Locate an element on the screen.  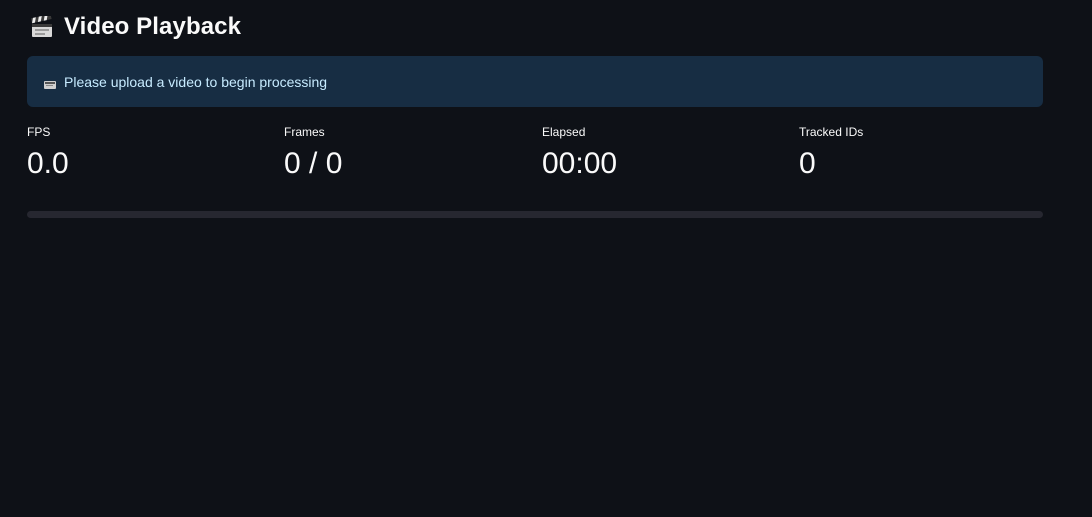
video-icon is located at coordinates (51, 83).